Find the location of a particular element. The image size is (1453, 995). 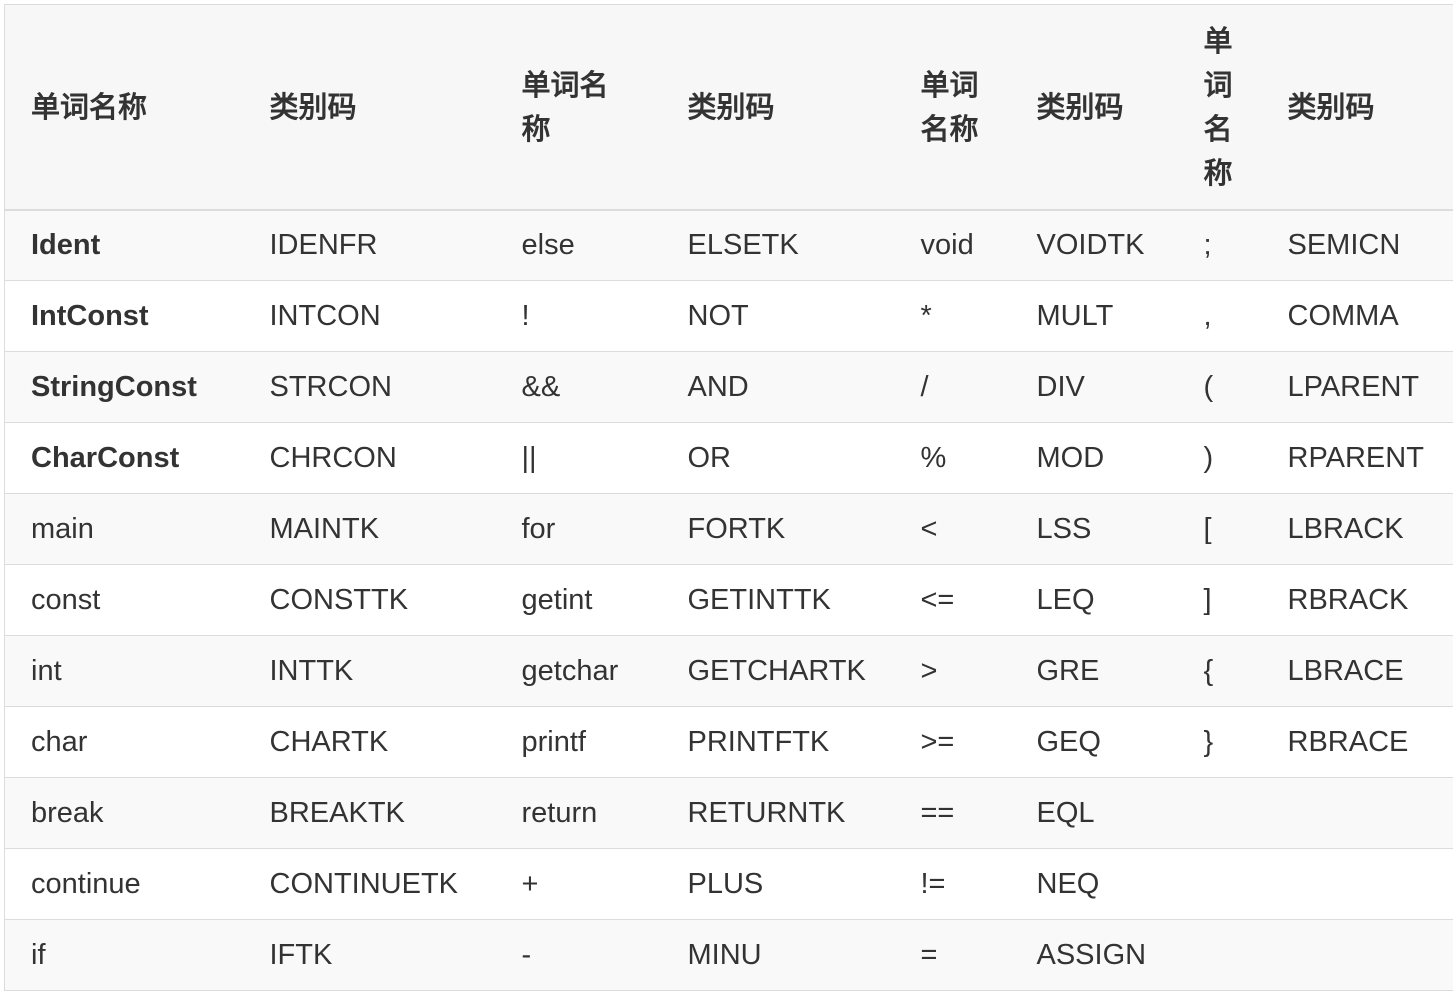

table-row: CharConst CHRCON || OR% MOD) RPARENT is located at coordinates (728, 458).